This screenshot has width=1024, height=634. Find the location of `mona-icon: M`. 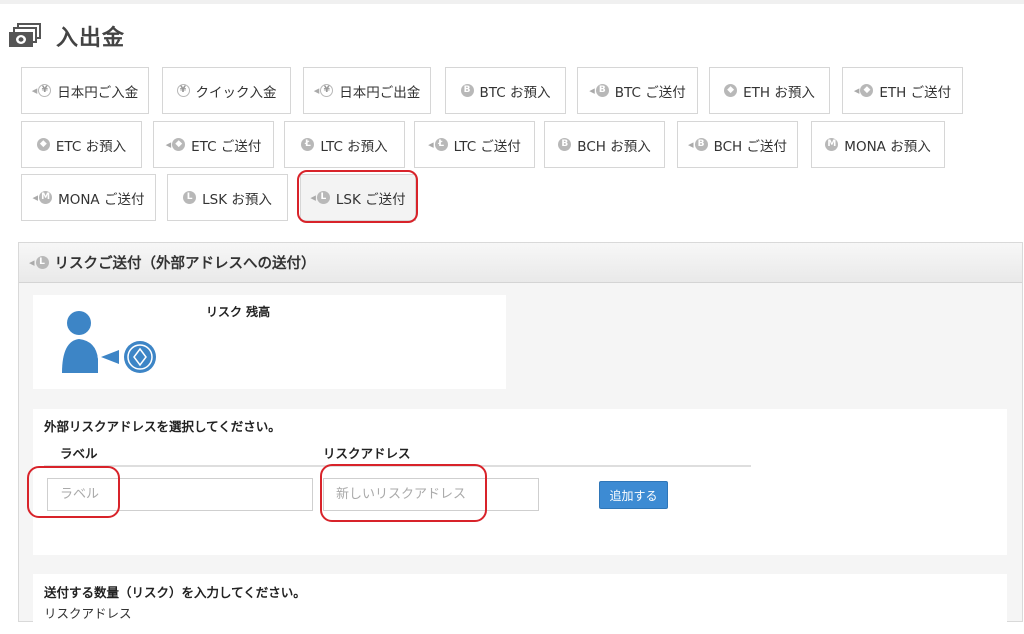

mona-icon: M is located at coordinates (832, 145).